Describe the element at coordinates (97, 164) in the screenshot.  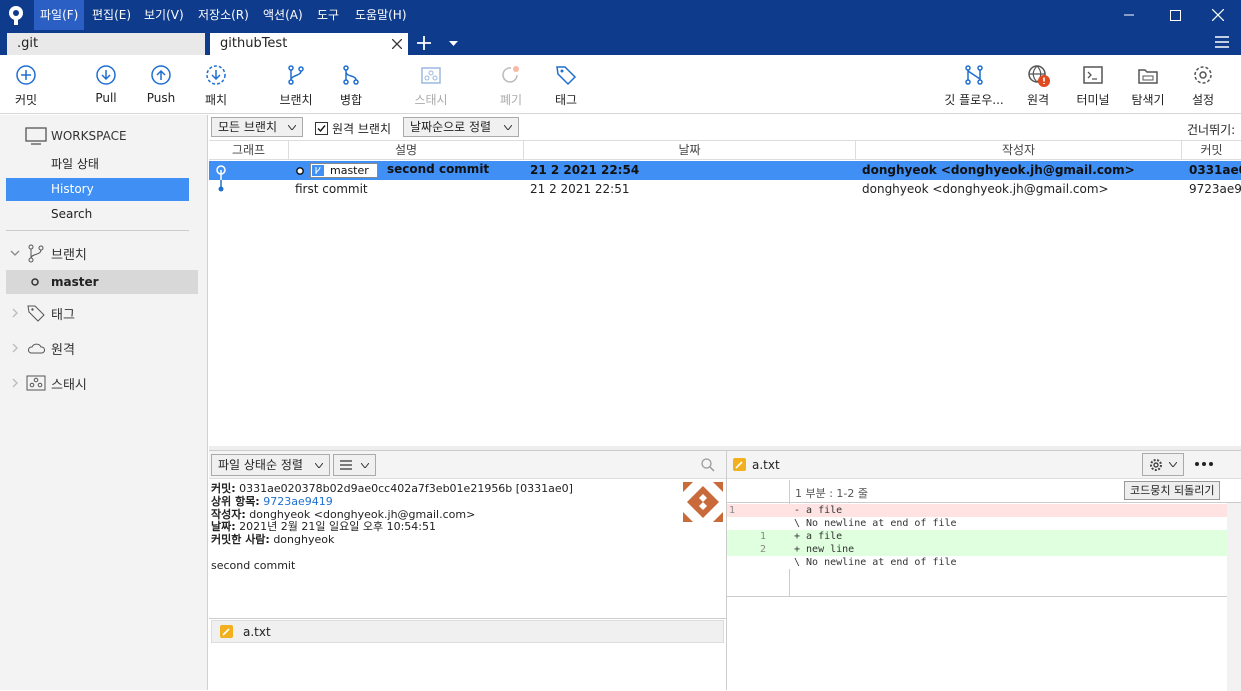
I see `sidebar-item-file-status: 파일 상태` at that location.